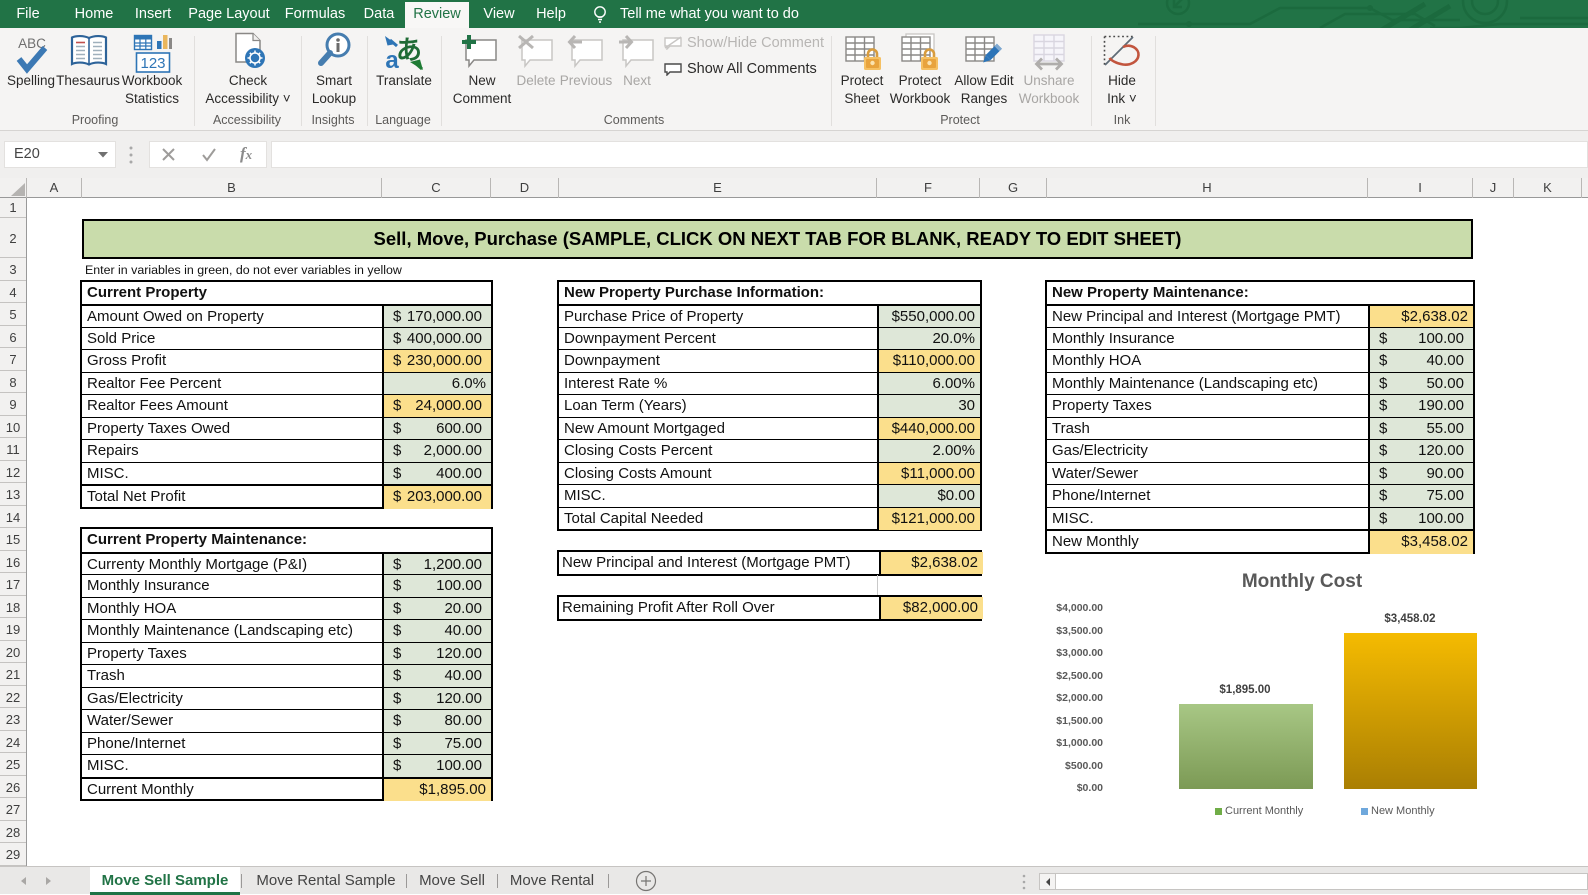 This screenshot has width=1588, height=895. What do you see at coordinates (392, 60) in the screenshot?
I see `svg-text: a` at bounding box center [392, 60].